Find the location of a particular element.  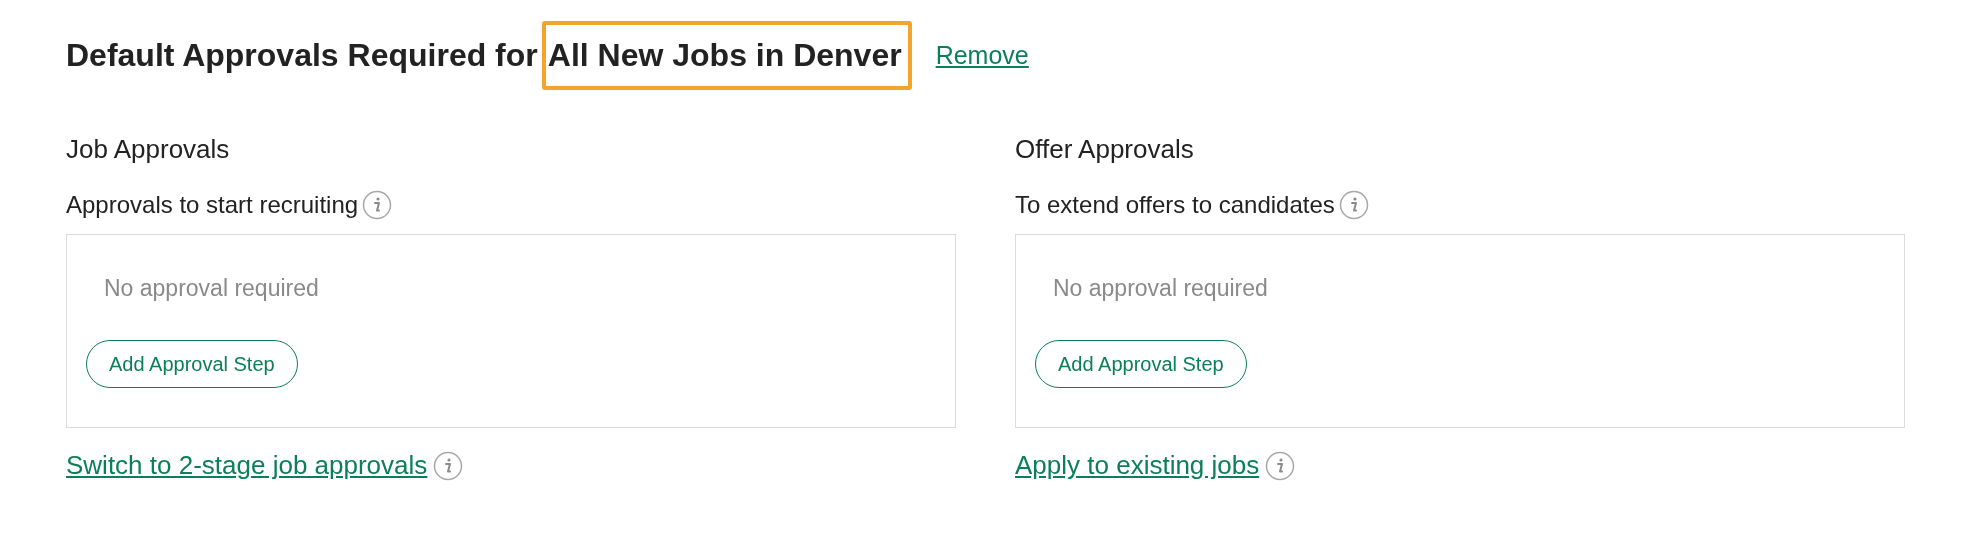

section-subtitle: To extend offers to candidates is located at coordinates (1175, 205).